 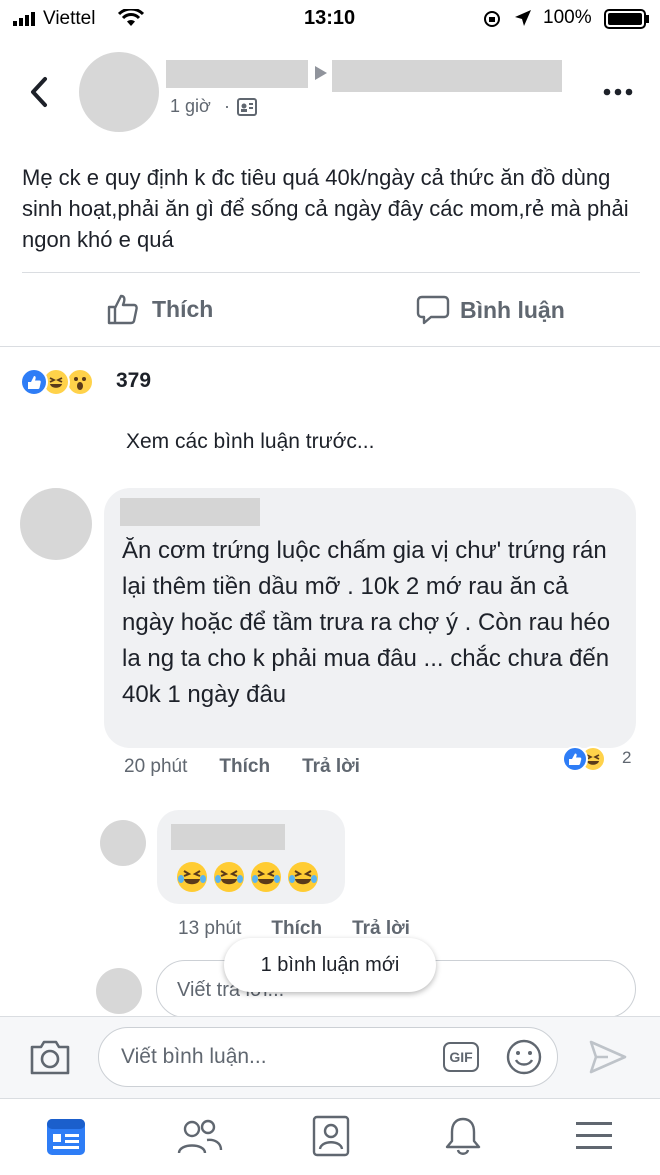 I want to click on send-icon, so click(x=608, y=1057).